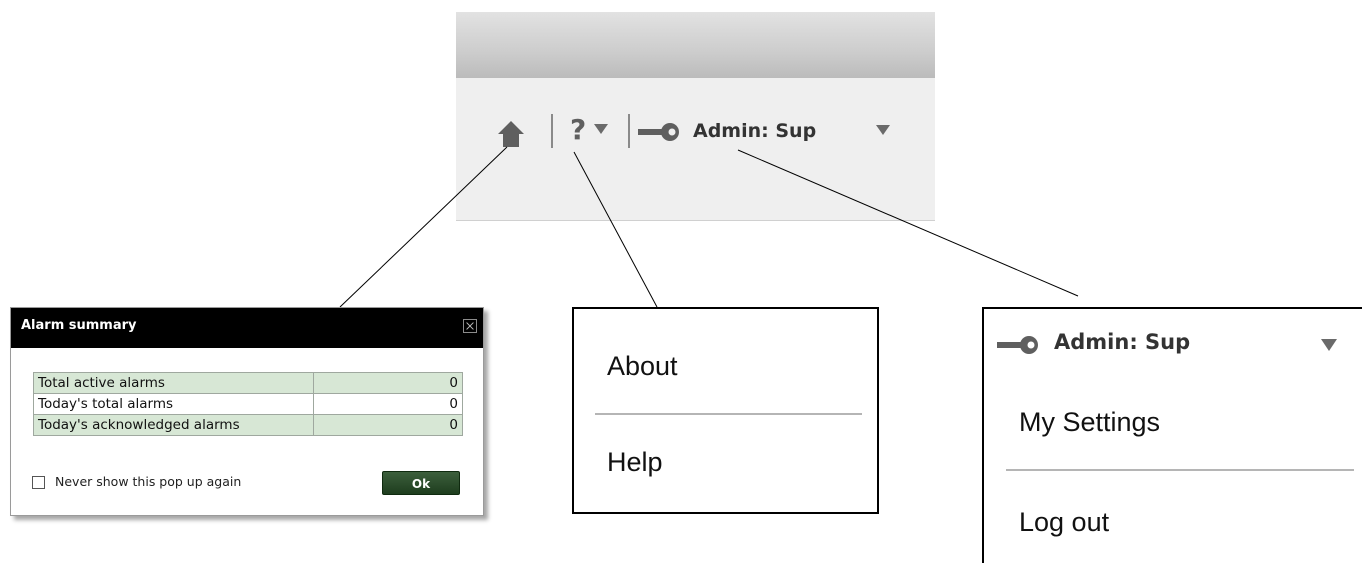  I want to click on menu-item-my-settings: My Settings, so click(1089, 422).